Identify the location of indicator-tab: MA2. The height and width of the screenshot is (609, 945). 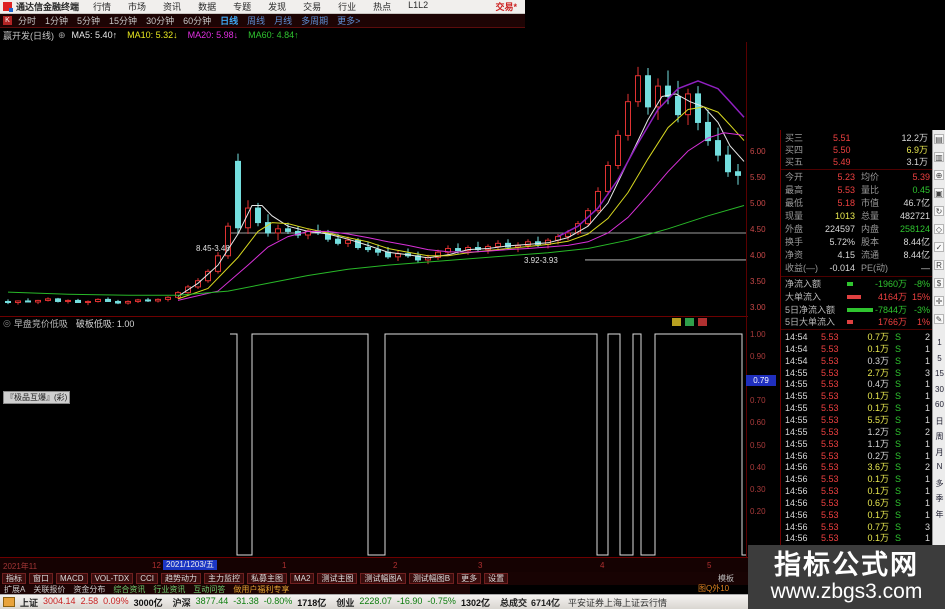
(302, 578).